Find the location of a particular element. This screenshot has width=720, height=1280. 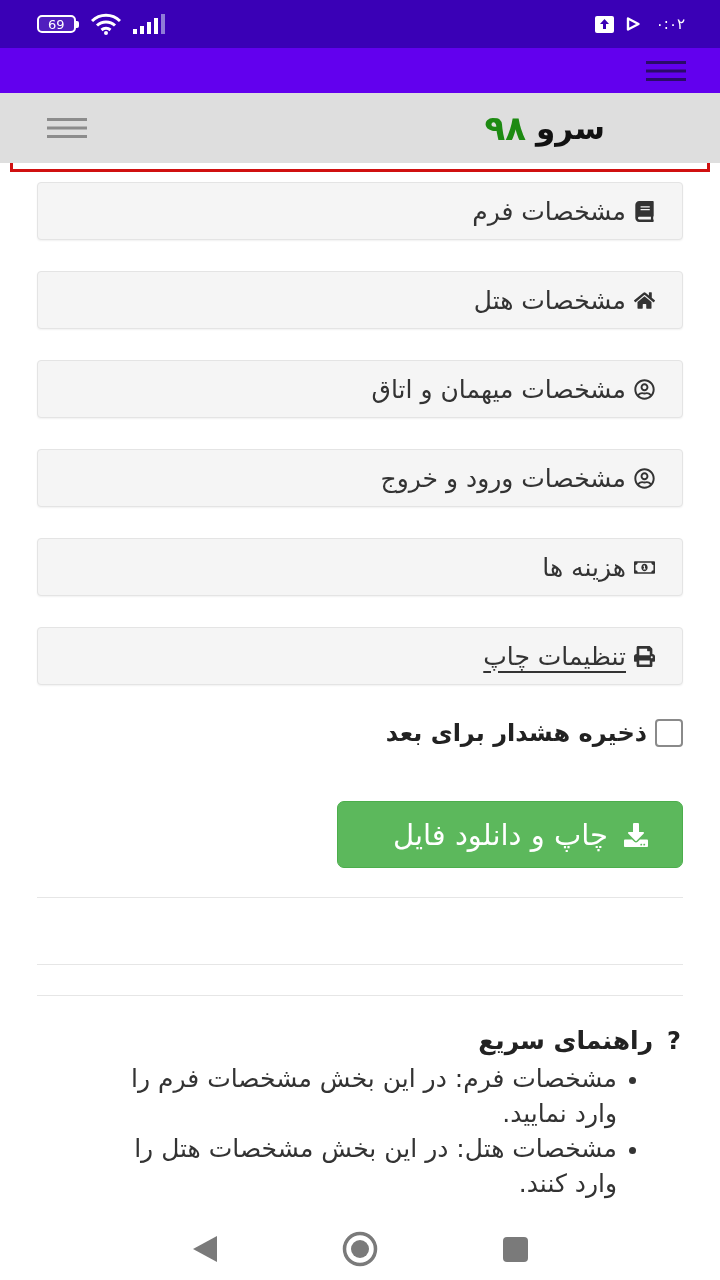

upload-icon is located at coordinates (604, 24).